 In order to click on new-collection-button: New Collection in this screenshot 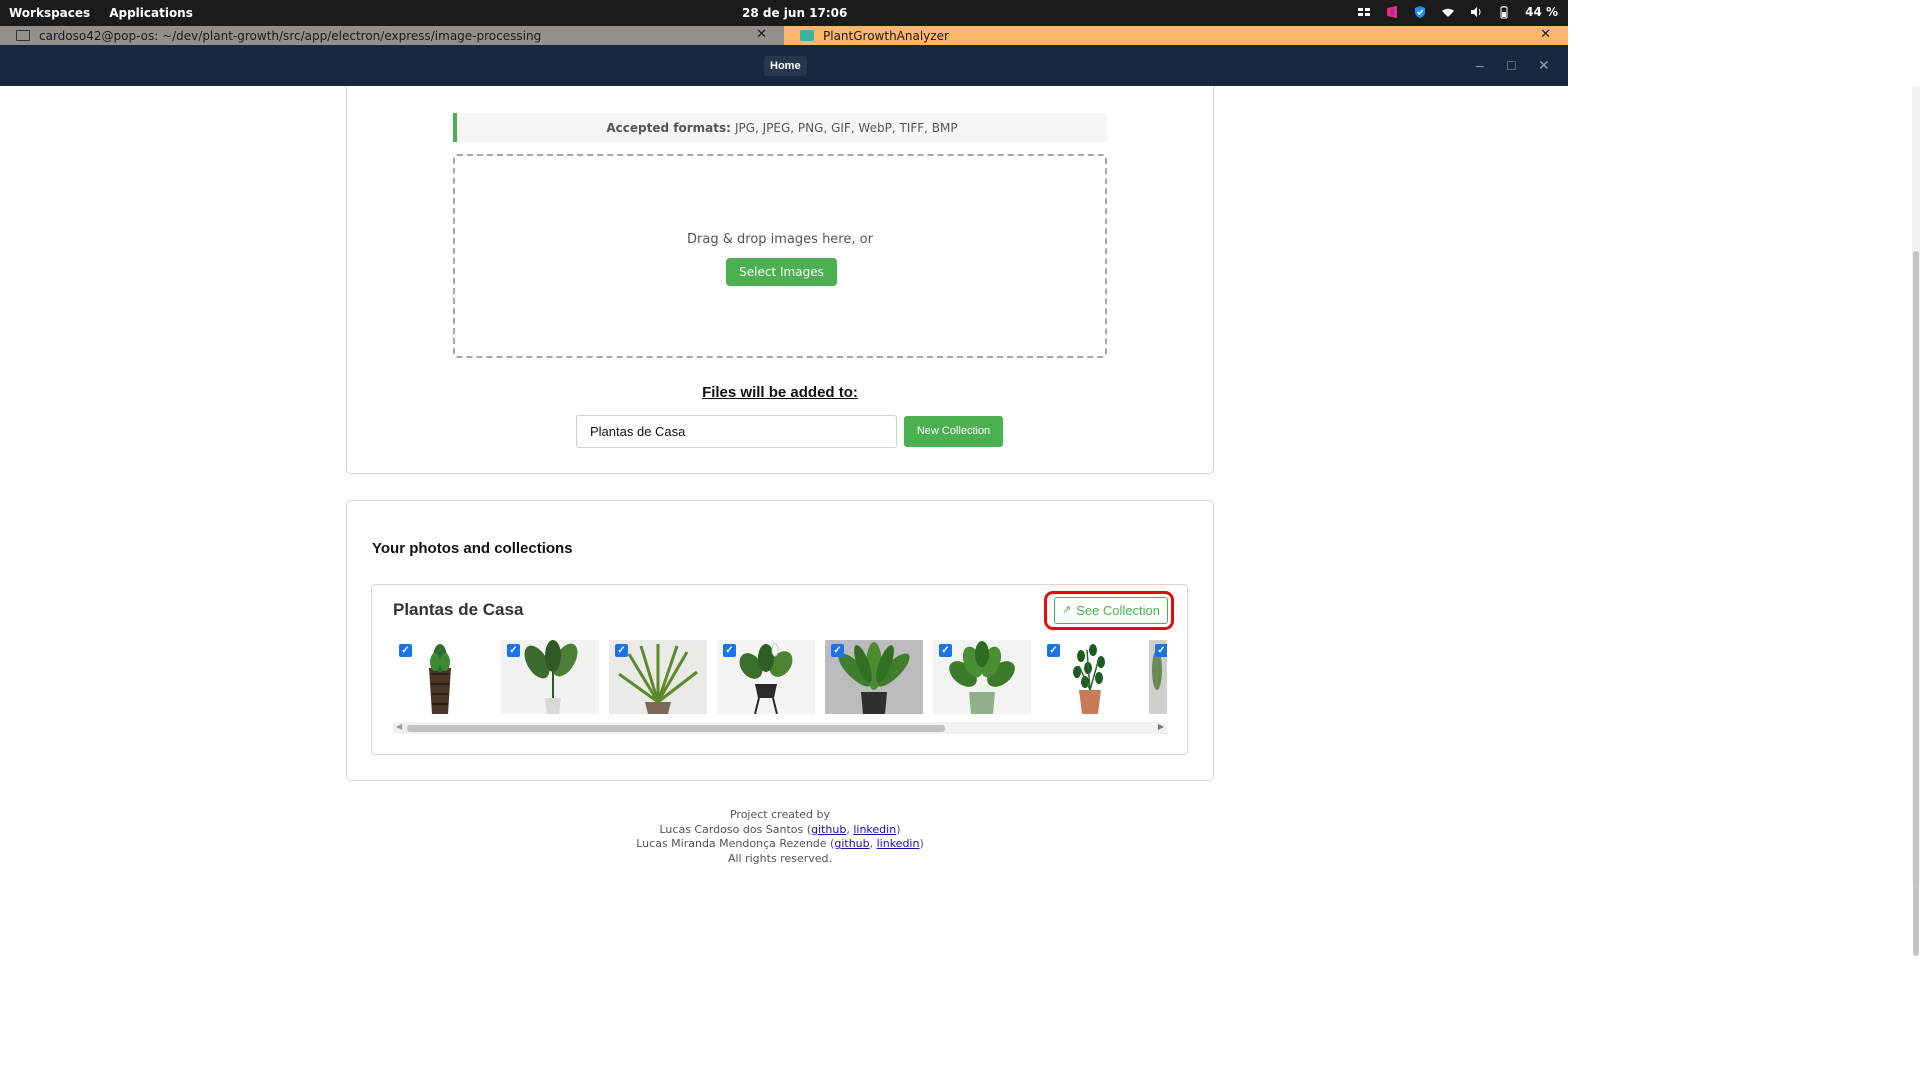, I will do `click(953, 431)`.